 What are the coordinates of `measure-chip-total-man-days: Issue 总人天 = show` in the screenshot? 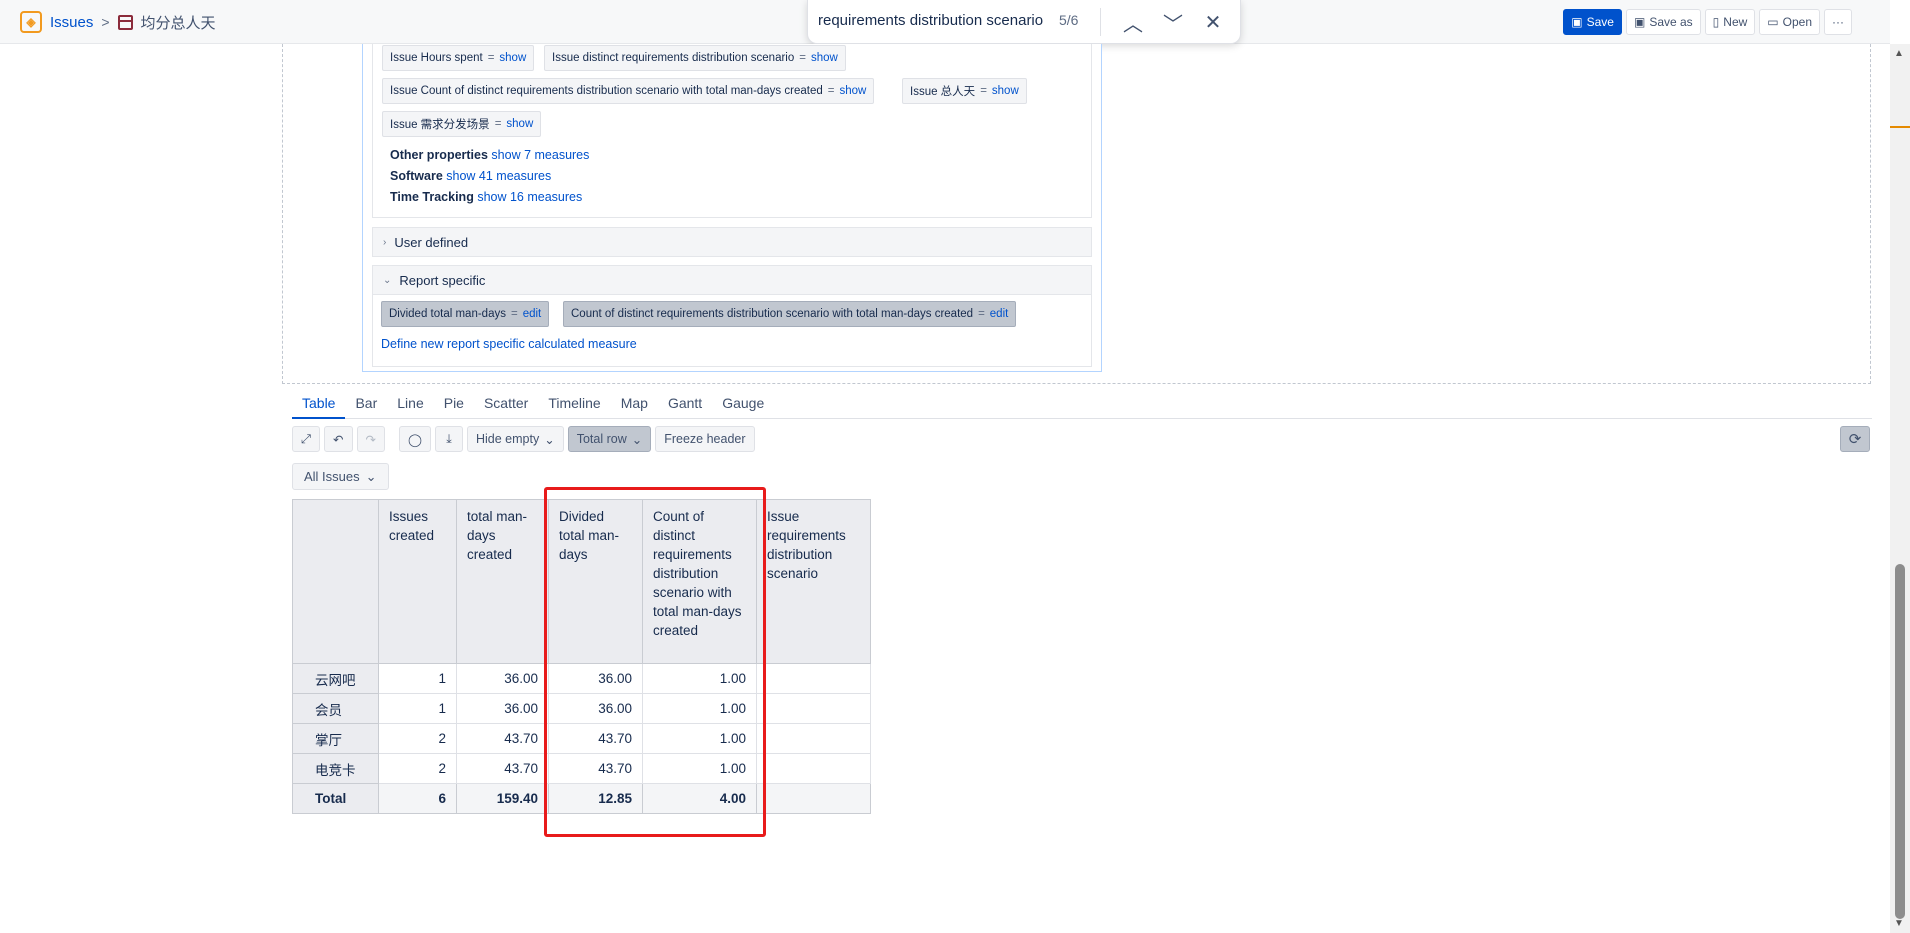 It's located at (964, 91).